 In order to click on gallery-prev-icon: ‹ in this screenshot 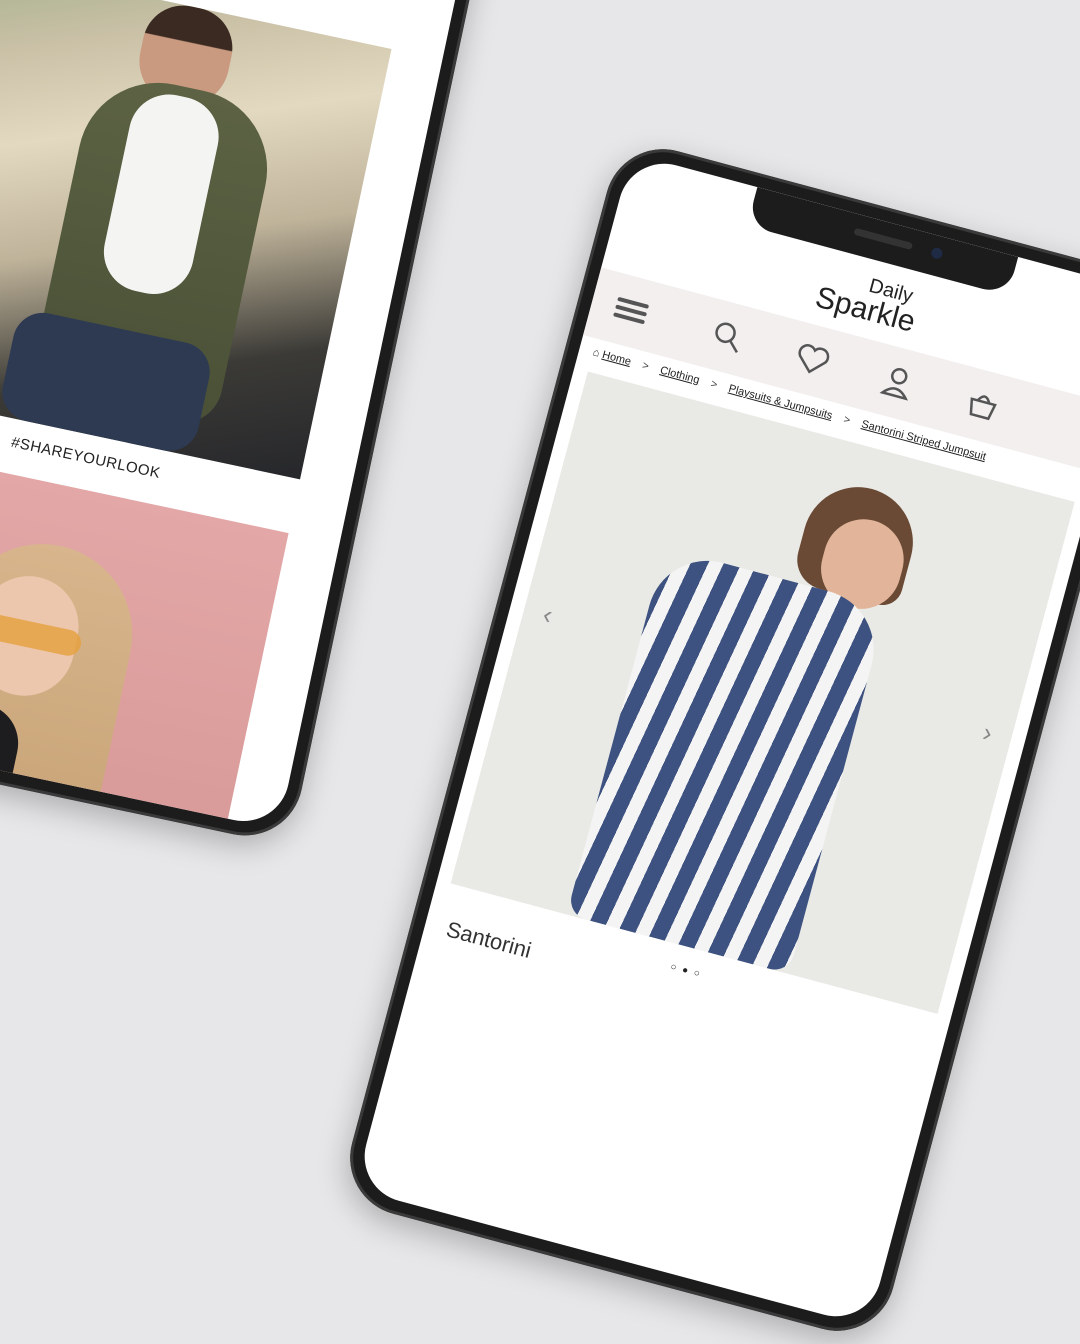, I will do `click(548, 615)`.